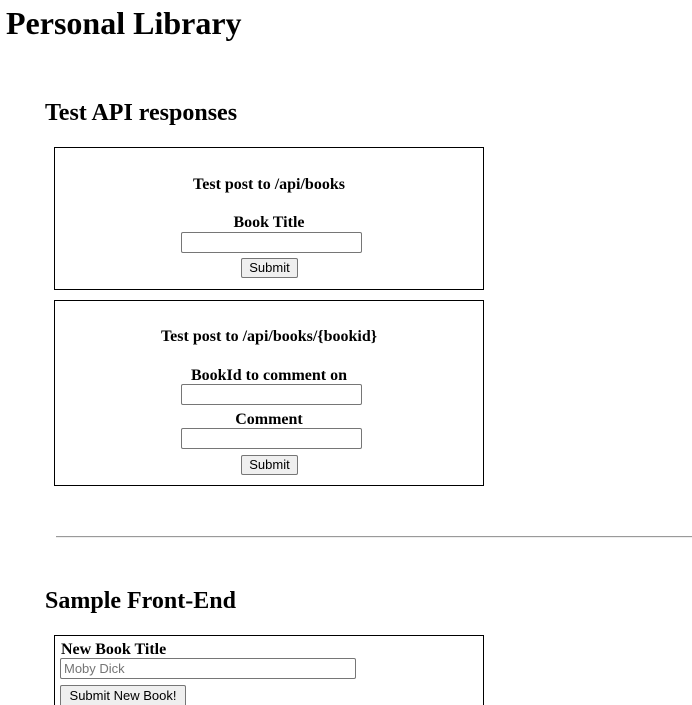  Describe the element at coordinates (374, 537) in the screenshot. I see `section-divider` at that location.